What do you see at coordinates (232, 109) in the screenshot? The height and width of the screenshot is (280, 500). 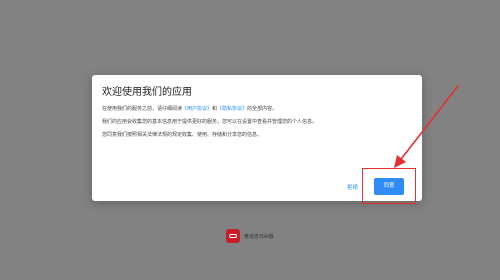 I see `privacy-policy-link: 《隐私协议》` at bounding box center [232, 109].